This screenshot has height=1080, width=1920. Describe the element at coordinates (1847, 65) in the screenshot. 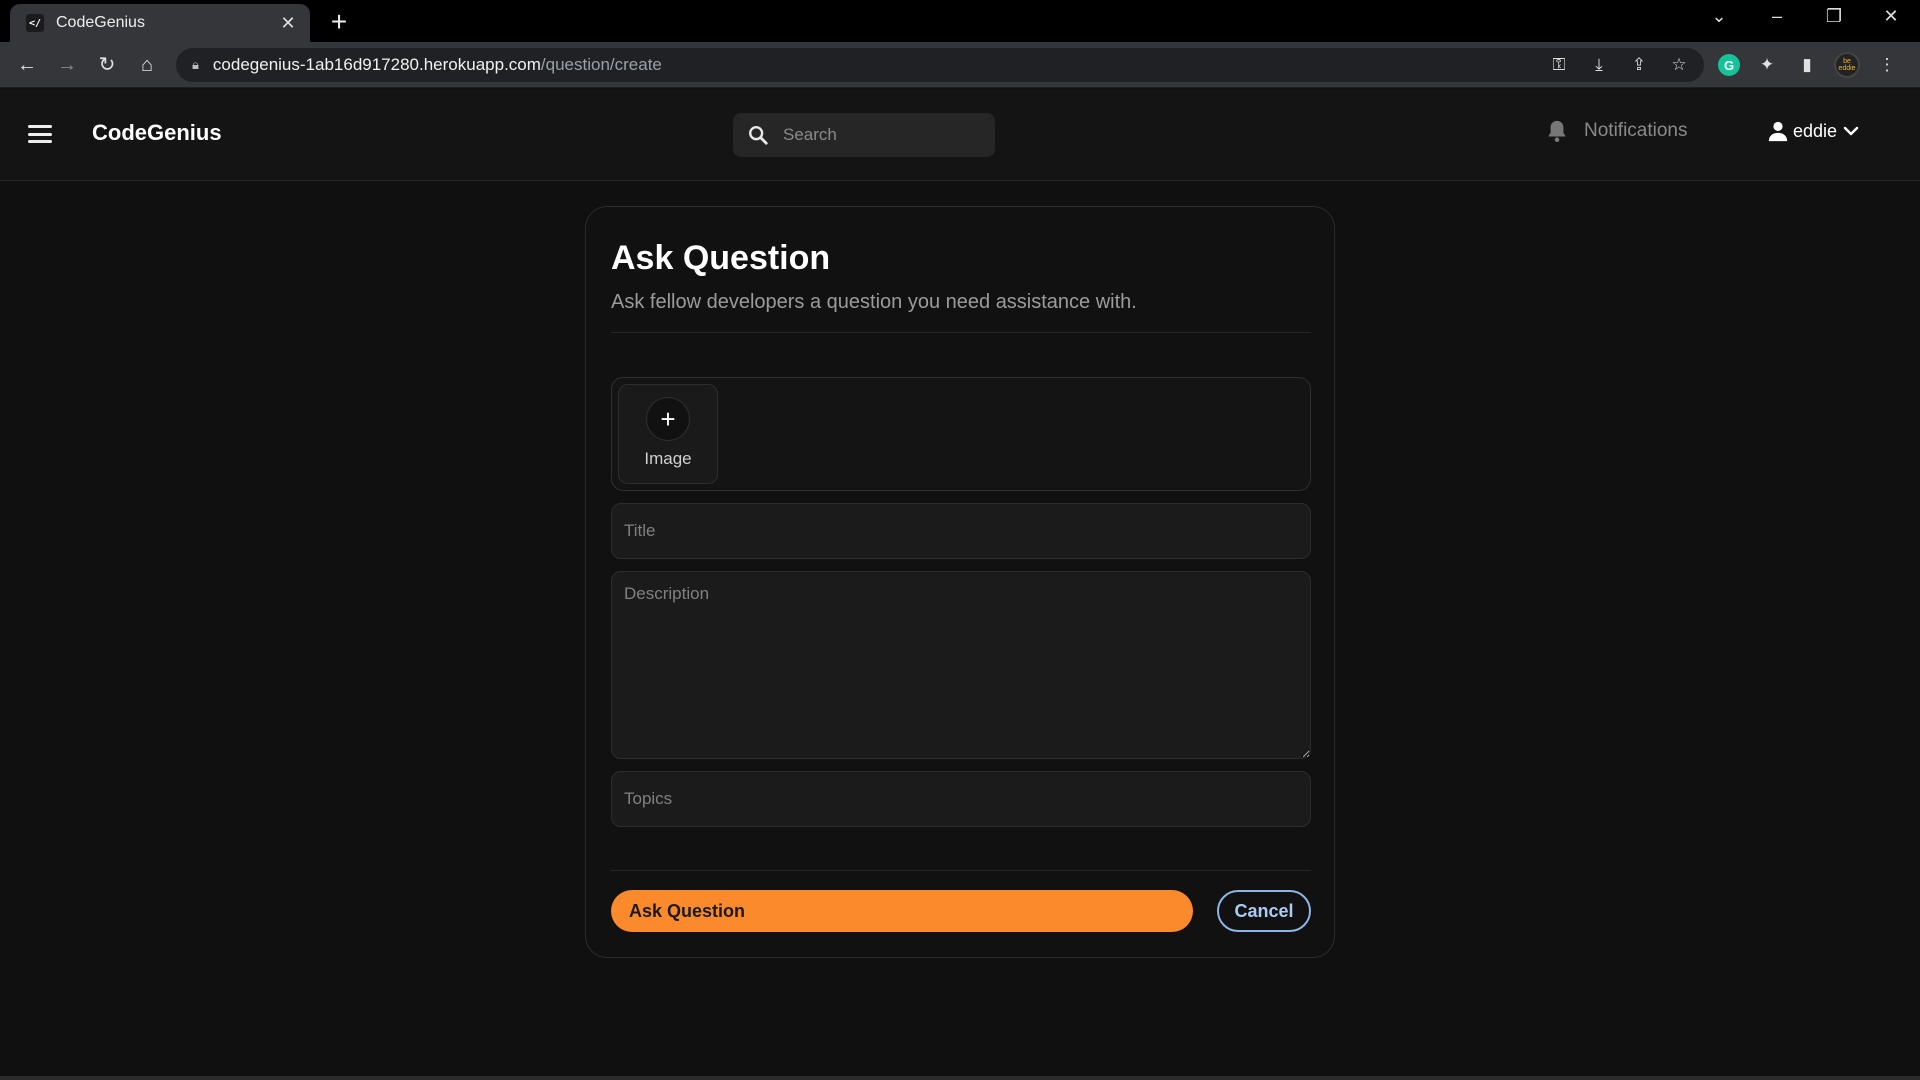

I see `profile-avatar-icon: be eddie` at that location.